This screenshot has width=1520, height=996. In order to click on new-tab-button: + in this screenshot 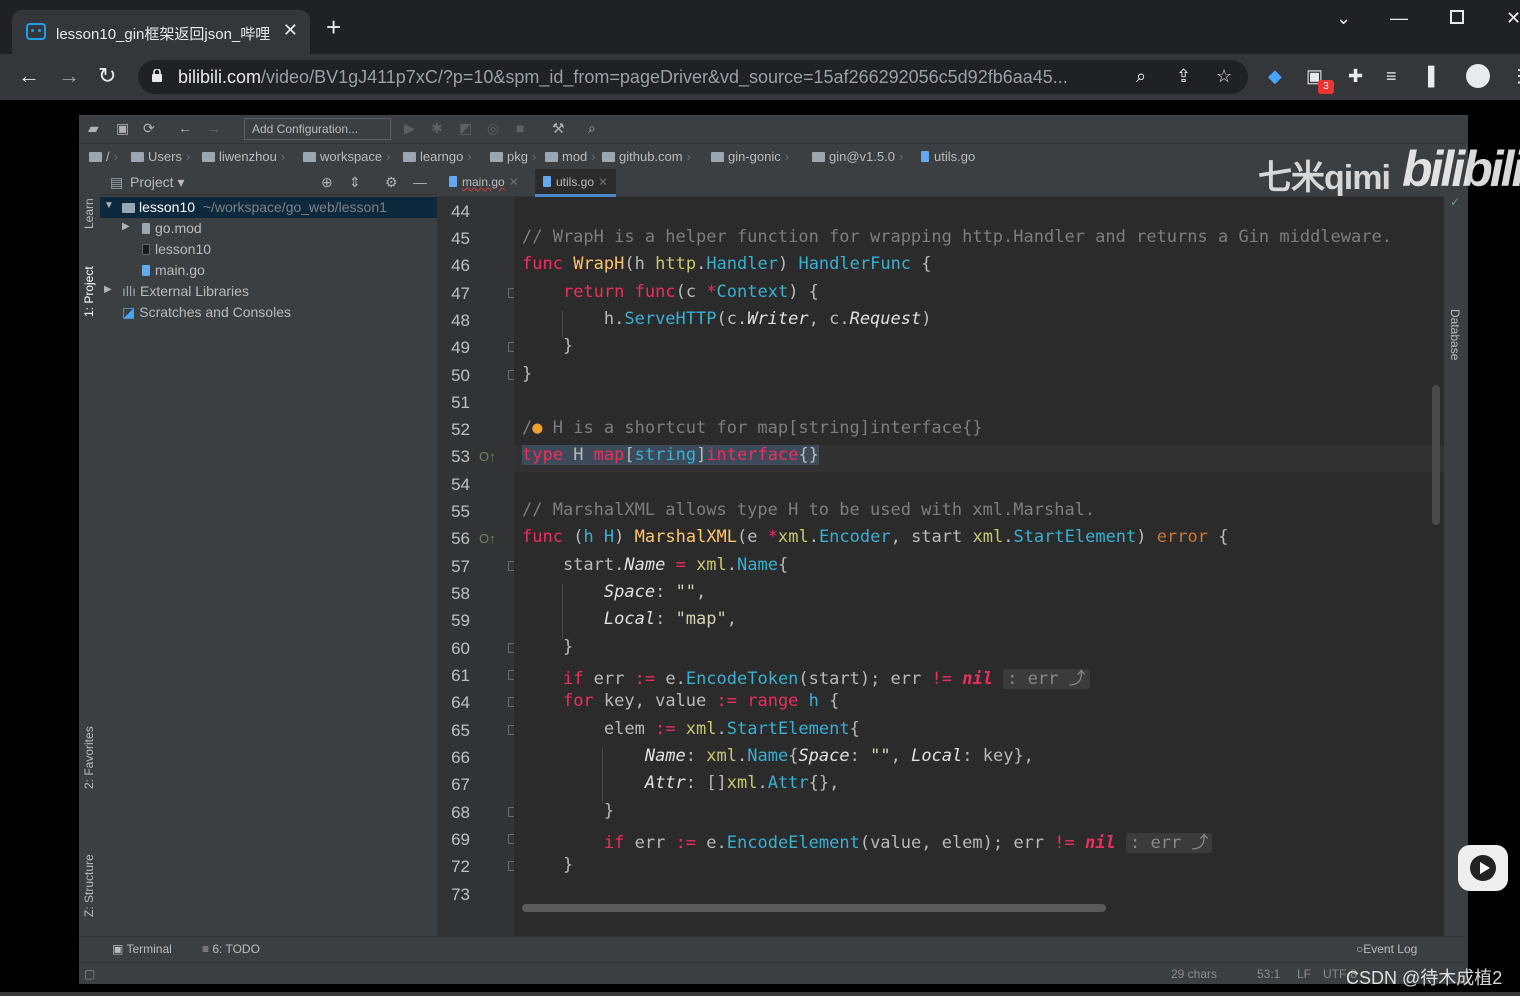, I will do `click(333, 27)`.